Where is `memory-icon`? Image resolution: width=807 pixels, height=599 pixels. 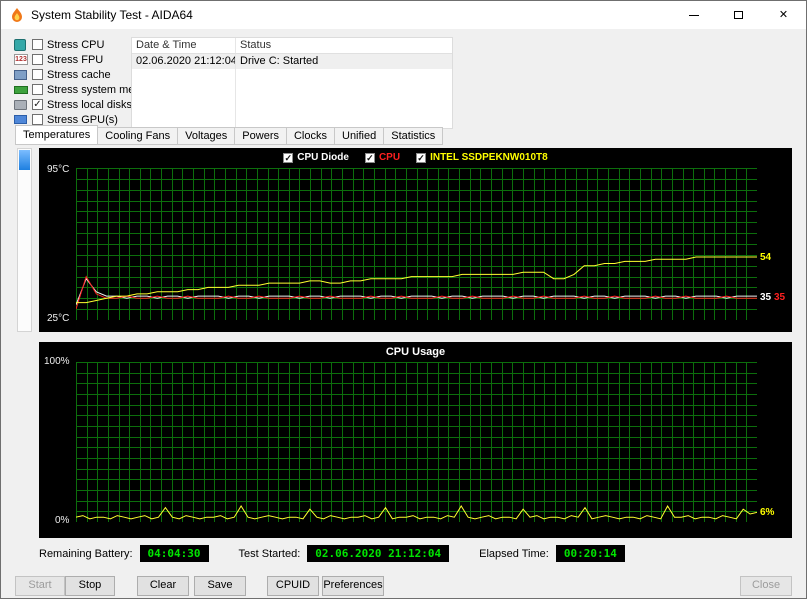 memory-icon is located at coordinates (22, 89).